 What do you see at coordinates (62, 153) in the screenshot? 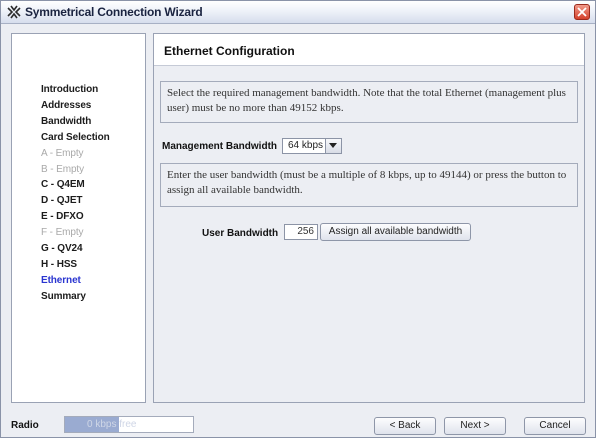
I see `nav-step-a-empty: A - Empty` at bounding box center [62, 153].